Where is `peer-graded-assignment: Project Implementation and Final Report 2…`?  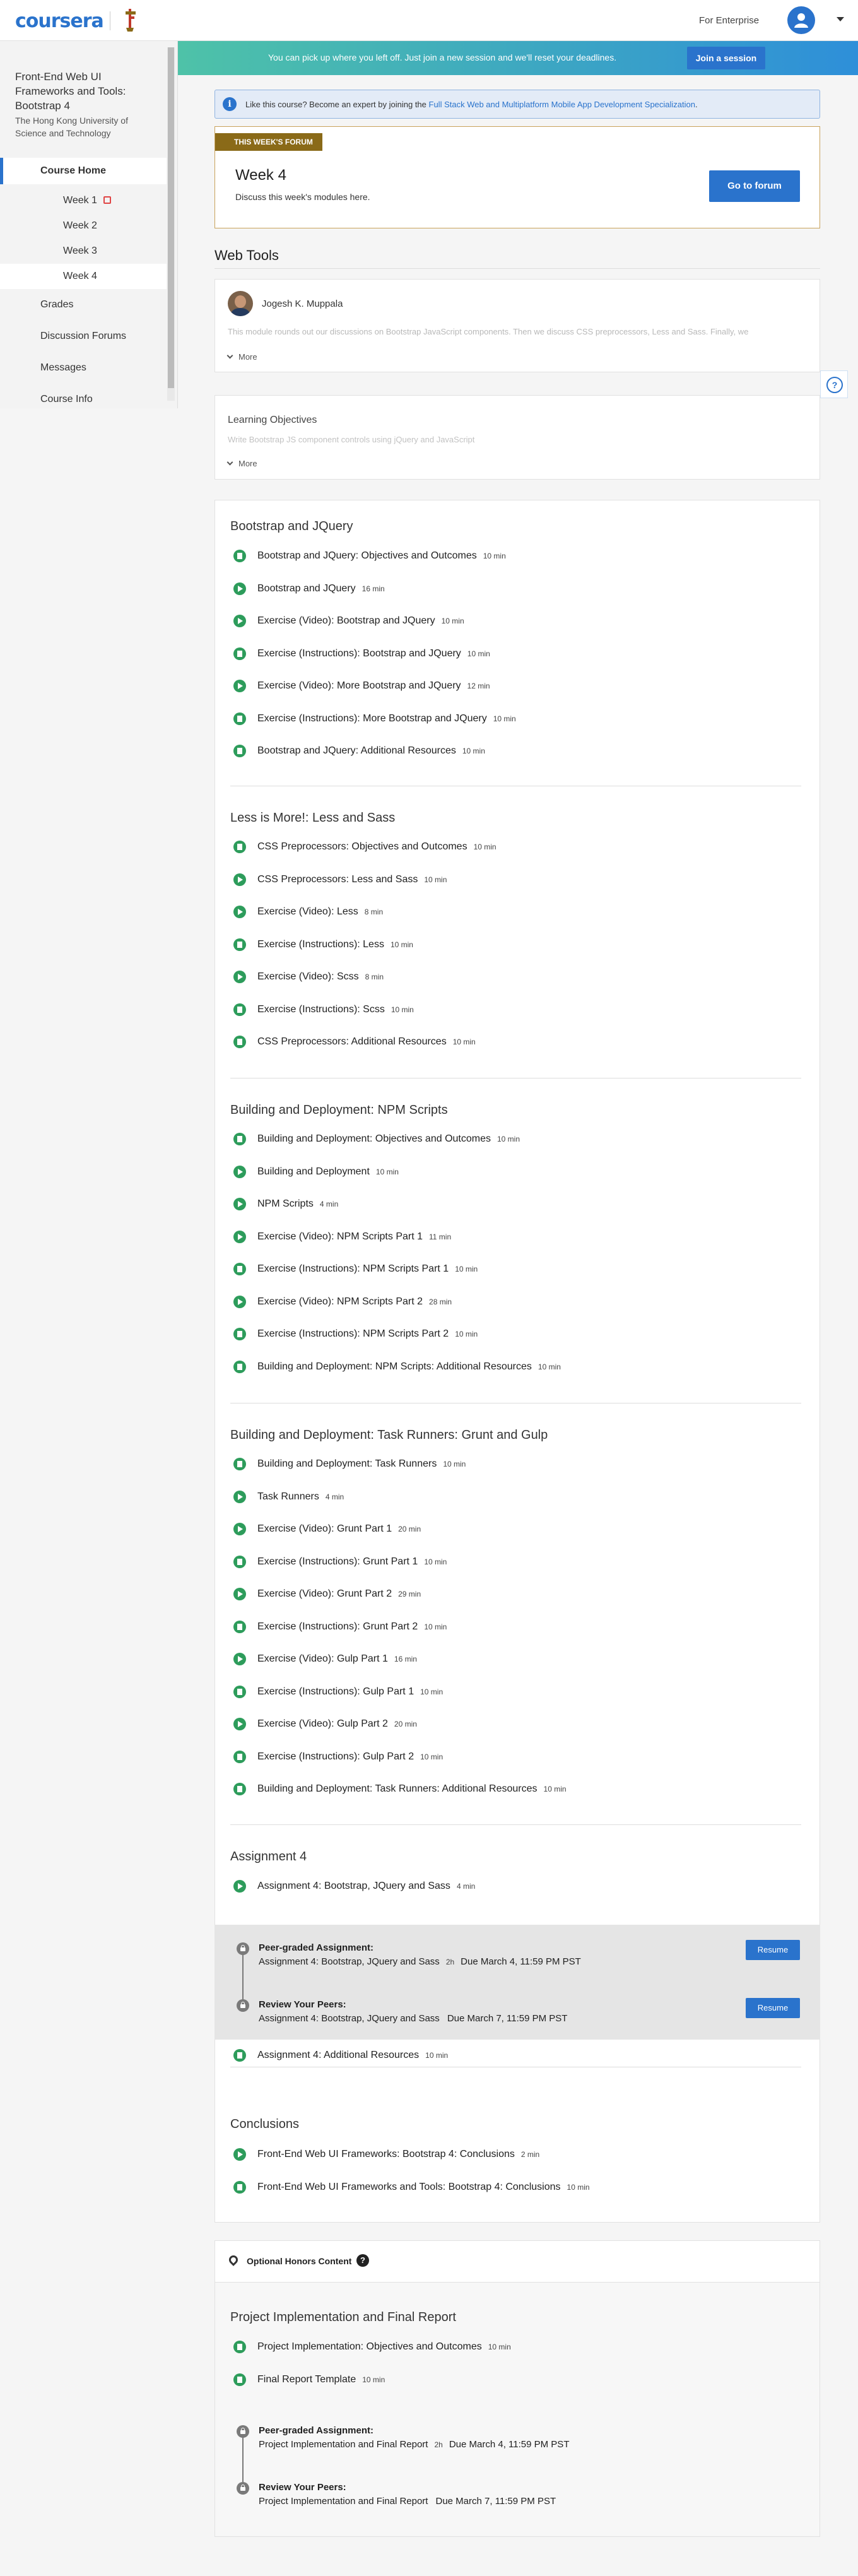 peer-graded-assignment: Project Implementation and Final Report 2… is located at coordinates (414, 2444).